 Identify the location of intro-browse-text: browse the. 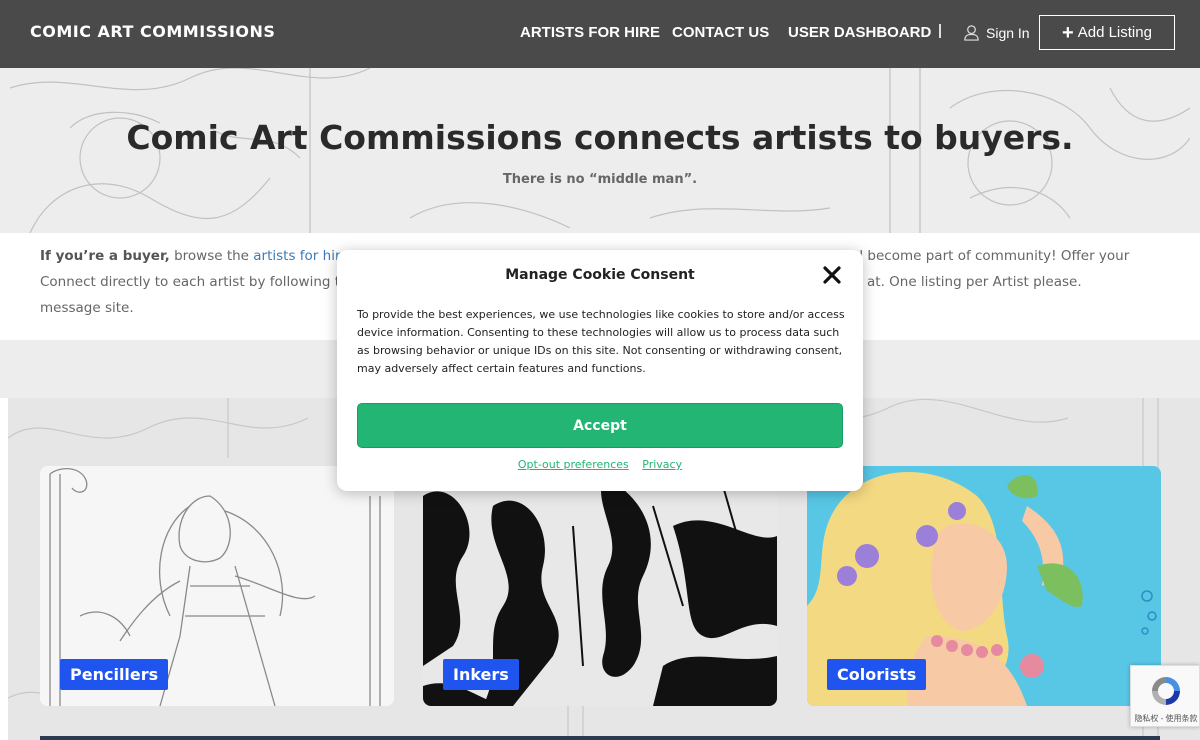
(211, 256).